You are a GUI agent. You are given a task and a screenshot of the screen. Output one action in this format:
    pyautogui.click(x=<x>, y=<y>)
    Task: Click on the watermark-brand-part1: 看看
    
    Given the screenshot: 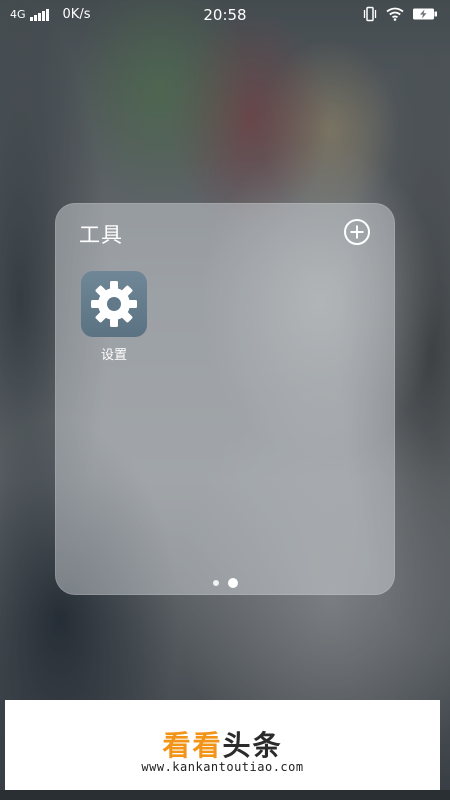 What is the action you would take?
    pyautogui.click(x=192, y=745)
    